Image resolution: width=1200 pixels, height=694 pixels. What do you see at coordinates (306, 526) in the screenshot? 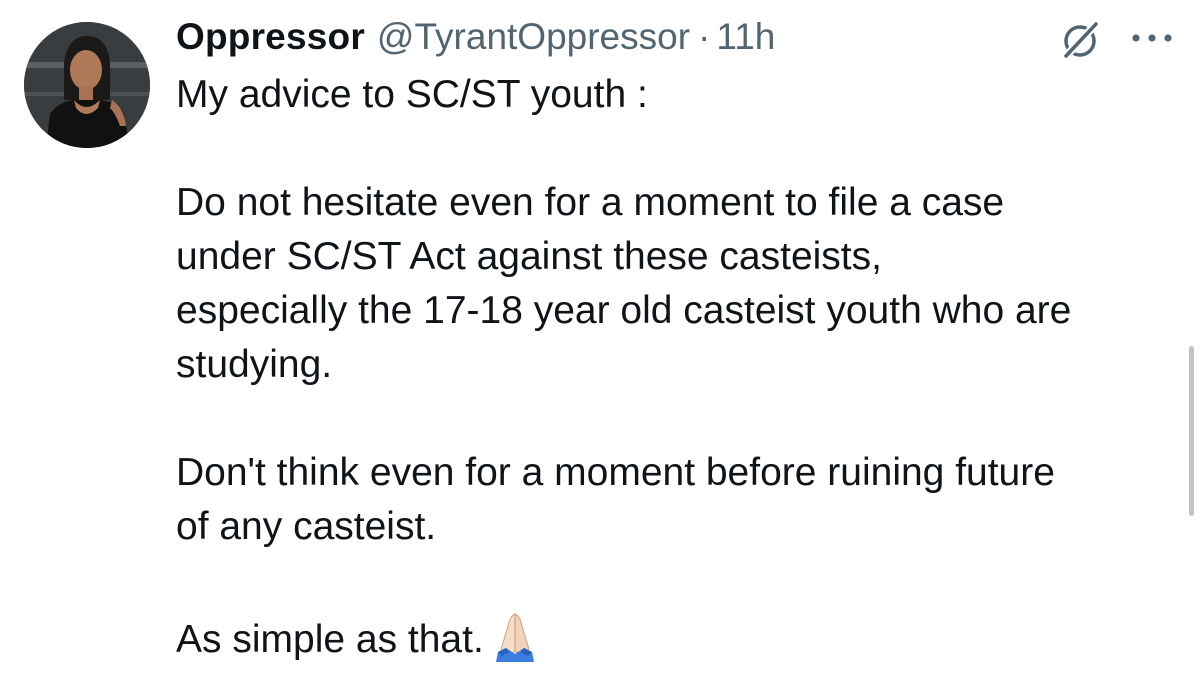
I see `tweet-text-line: of any casteist.` at bounding box center [306, 526].